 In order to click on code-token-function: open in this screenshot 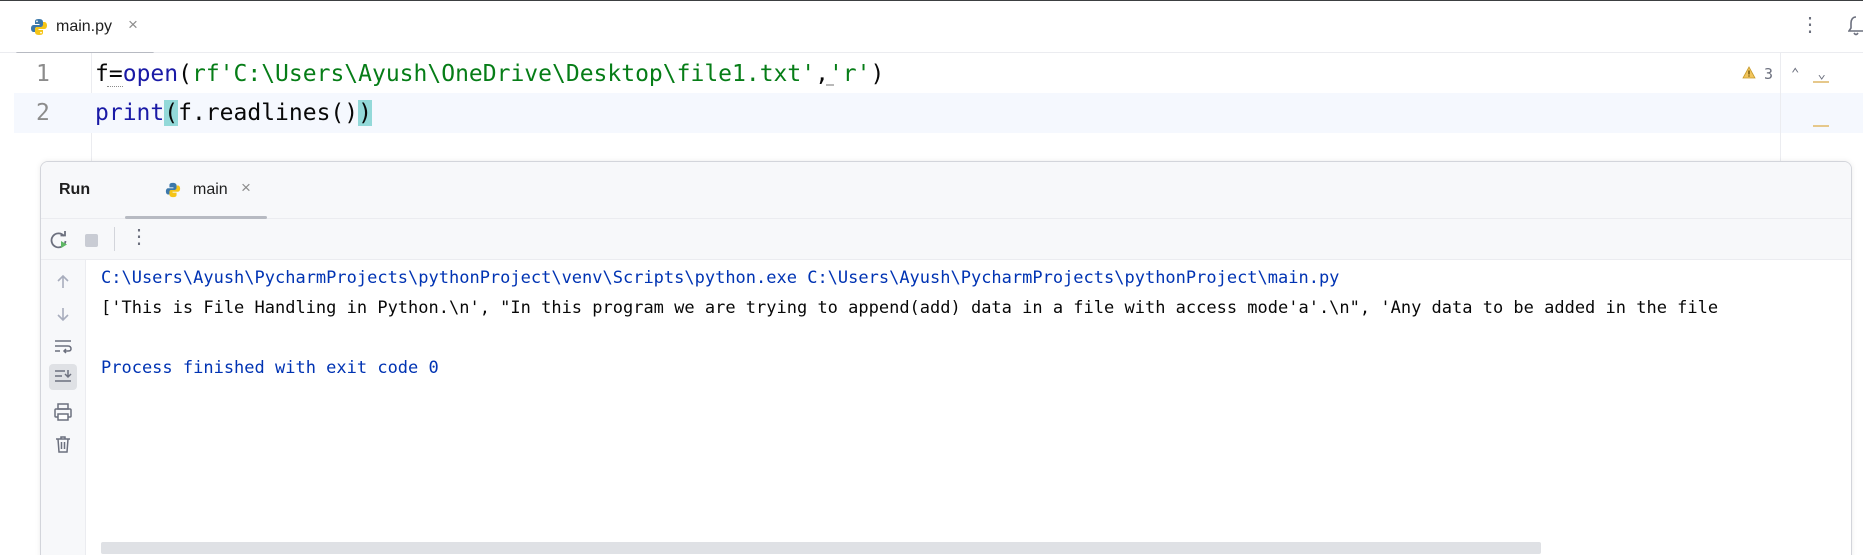, I will do `click(150, 74)`.